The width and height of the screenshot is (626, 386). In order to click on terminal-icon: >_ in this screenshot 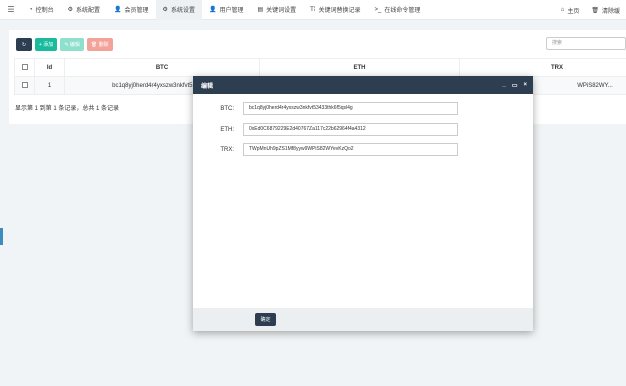, I will do `click(378, 9)`.